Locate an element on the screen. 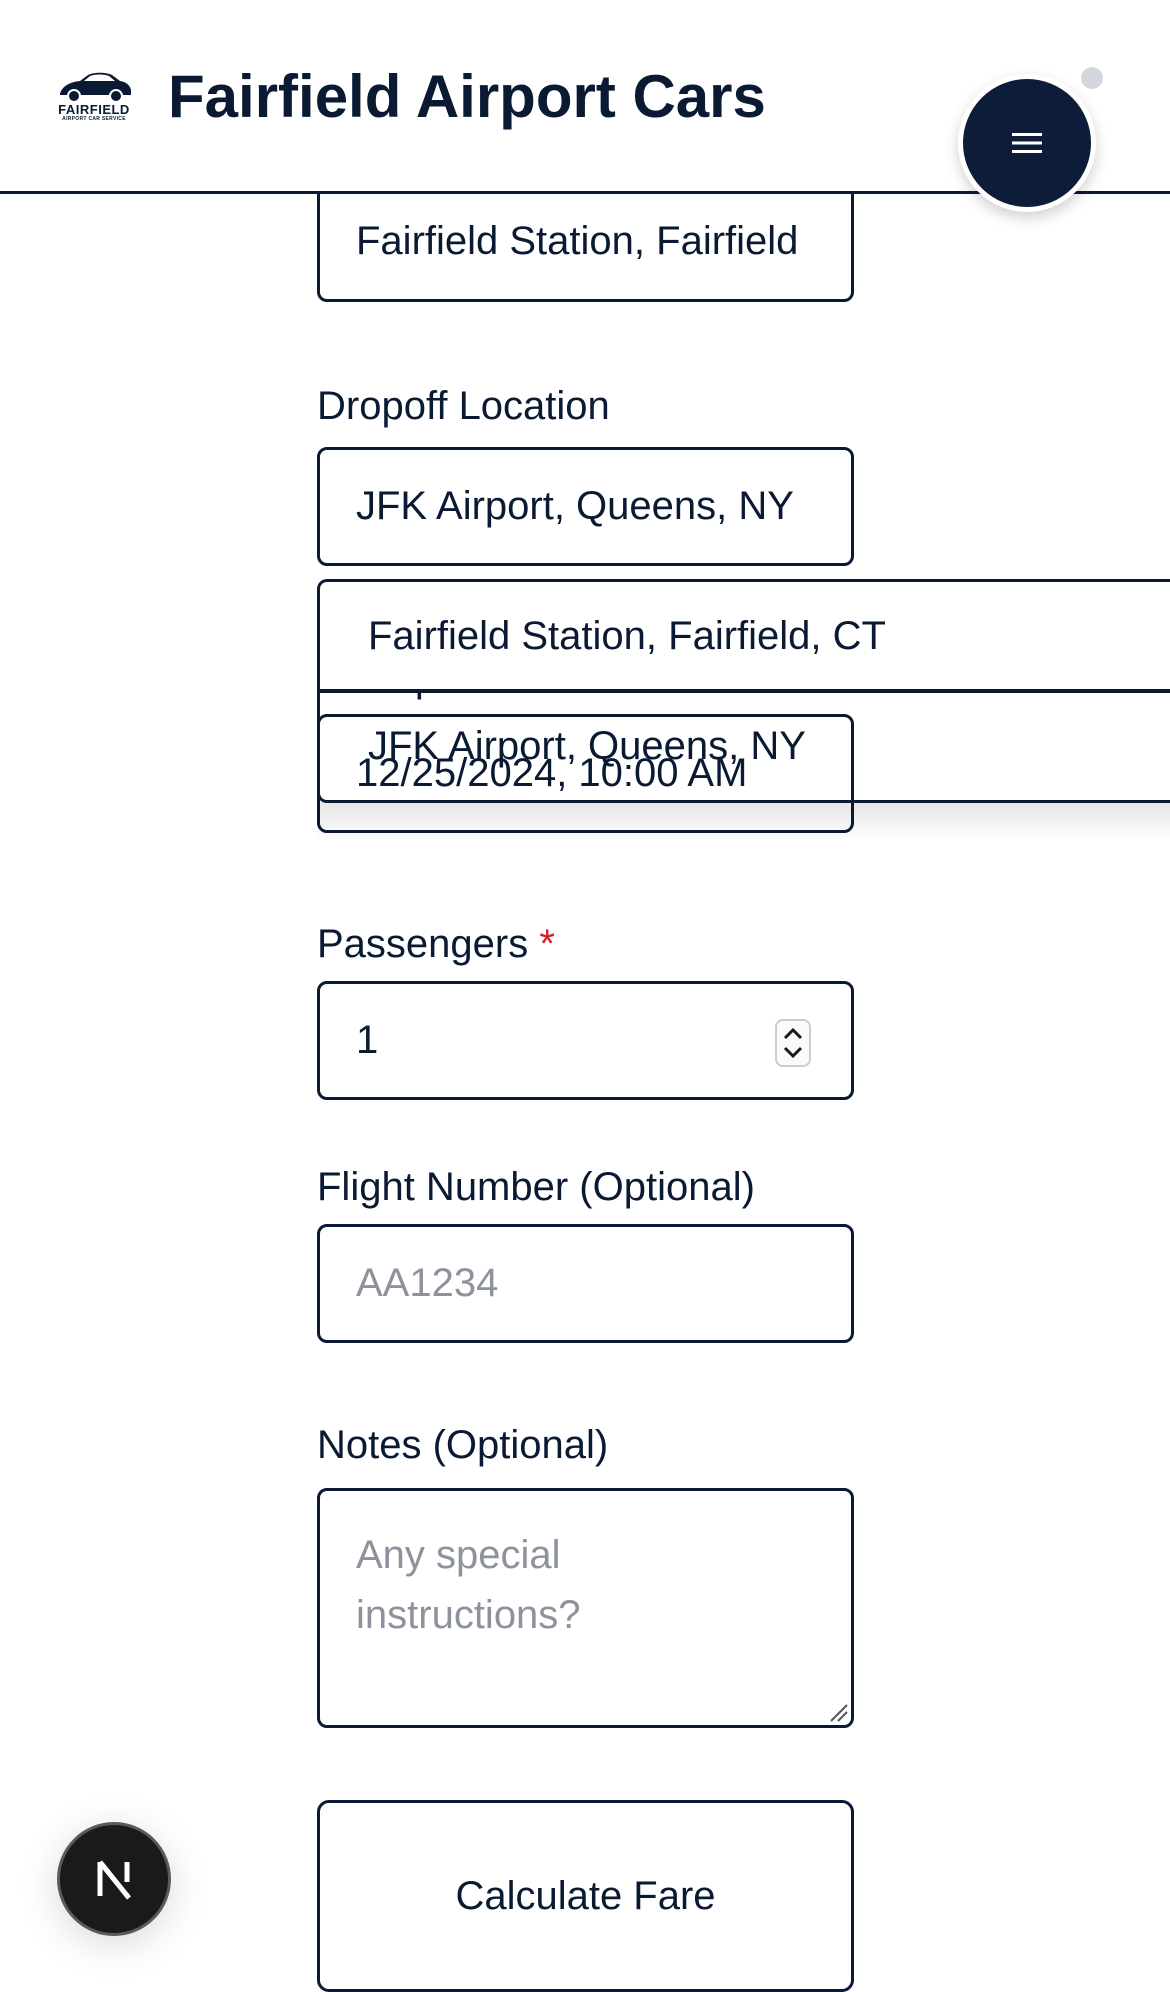 The image size is (1170, 1992). notes-placeholder: Any special instructions? is located at coordinates (468, 1585).